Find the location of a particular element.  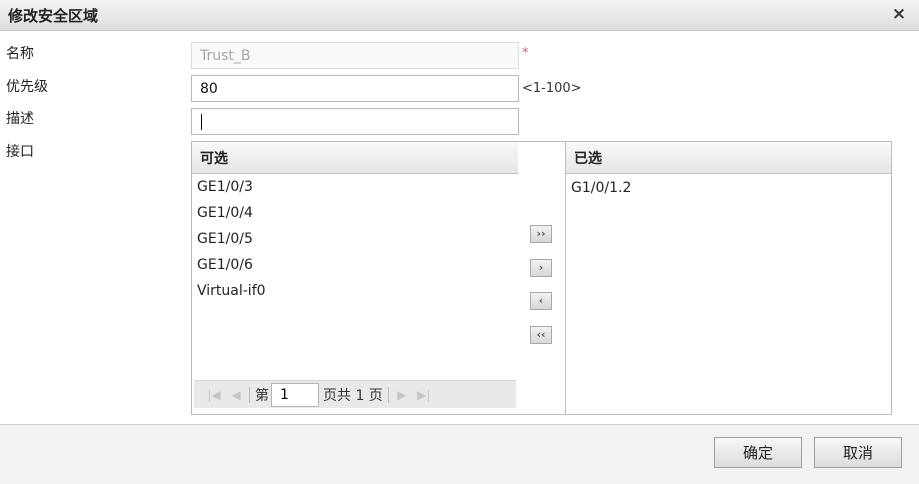

priority-field is located at coordinates (355, 88).